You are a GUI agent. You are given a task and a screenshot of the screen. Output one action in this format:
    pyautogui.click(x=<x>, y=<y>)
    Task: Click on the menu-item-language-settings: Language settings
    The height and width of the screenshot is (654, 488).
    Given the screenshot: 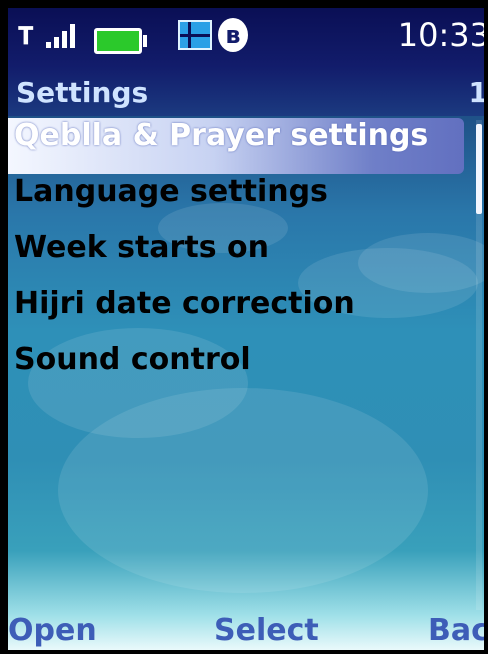 What is the action you would take?
    pyautogui.click(x=241, y=202)
    